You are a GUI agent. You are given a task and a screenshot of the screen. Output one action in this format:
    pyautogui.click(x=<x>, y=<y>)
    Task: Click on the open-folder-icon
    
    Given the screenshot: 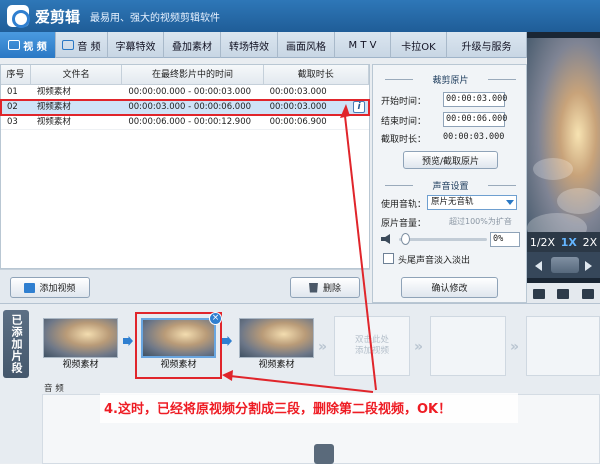 What is the action you would take?
    pyautogui.click(x=563, y=294)
    